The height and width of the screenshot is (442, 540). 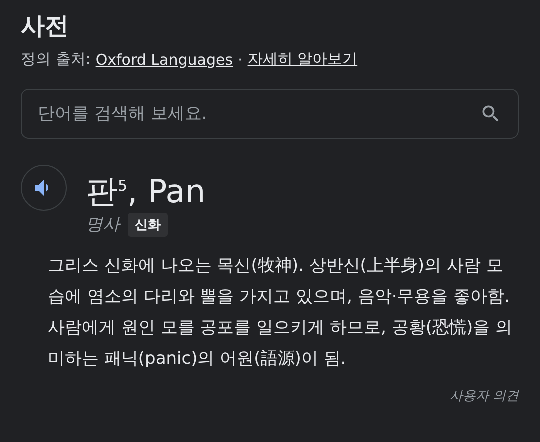 I want to click on search-field: 단어를 검색해 보세요., so click(x=270, y=114).